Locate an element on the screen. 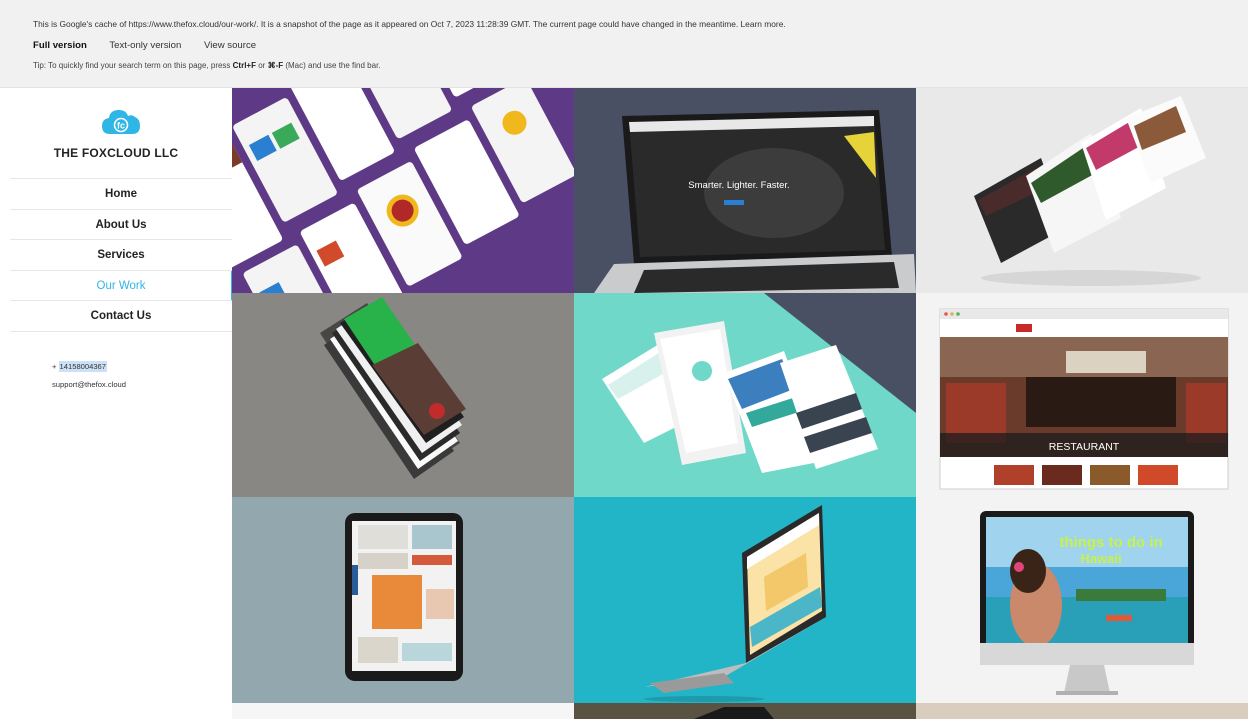 Image resolution: width=1248 pixels, height=719 pixels. portfolio-tile-restaurant-site: RESTAURANT is located at coordinates (1082, 395).